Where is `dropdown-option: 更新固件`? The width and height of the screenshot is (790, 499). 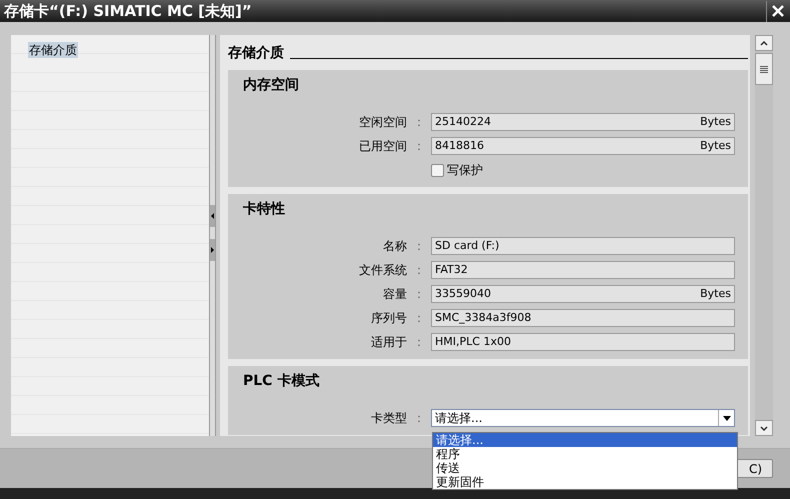 dropdown-option: 更新固件 is located at coordinates (585, 482).